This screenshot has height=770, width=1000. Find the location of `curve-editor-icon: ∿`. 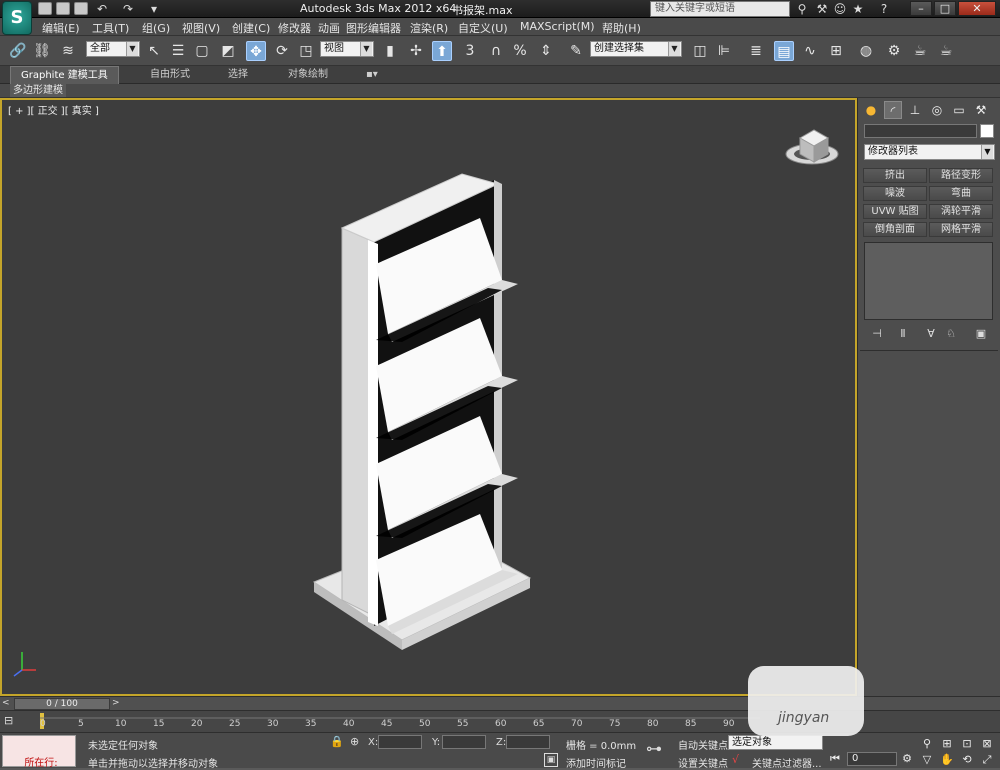

curve-editor-icon: ∿ is located at coordinates (810, 51).